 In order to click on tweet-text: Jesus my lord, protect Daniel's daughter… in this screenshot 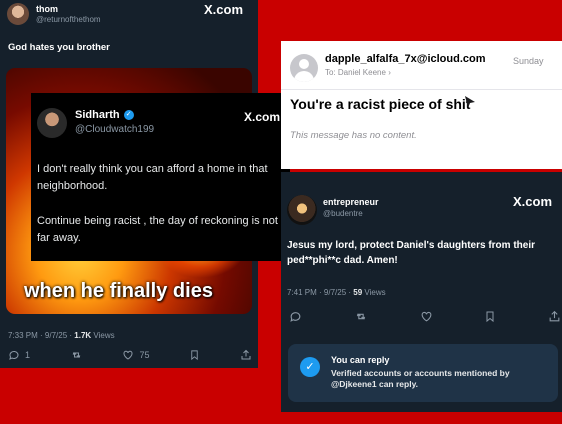, I will do `click(411, 253)`.